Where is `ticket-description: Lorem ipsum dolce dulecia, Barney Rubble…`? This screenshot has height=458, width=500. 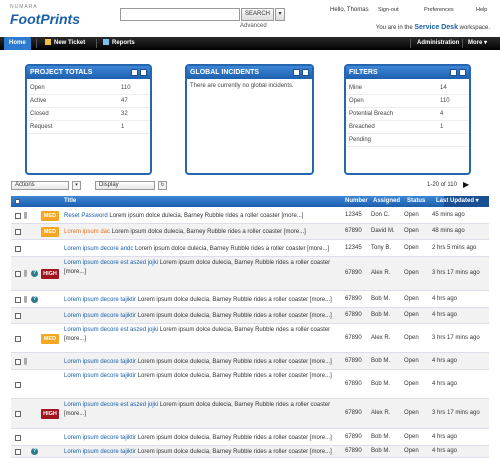 ticket-description: Lorem ipsum dolce dulecia, Barney Rubble… is located at coordinates (223, 438).